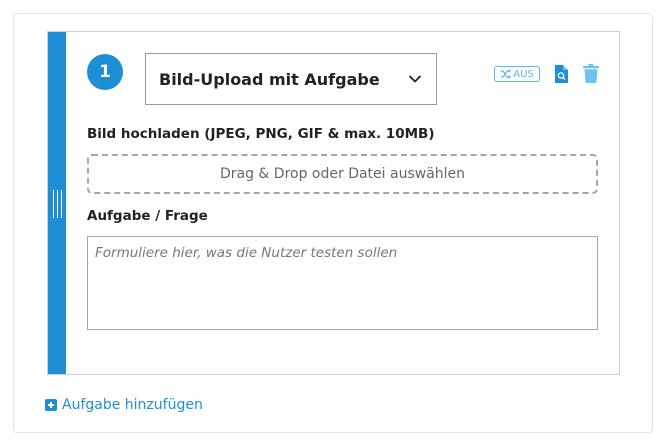 The height and width of the screenshot is (447, 670). I want to click on shuffle-state-label: AUS, so click(523, 74).